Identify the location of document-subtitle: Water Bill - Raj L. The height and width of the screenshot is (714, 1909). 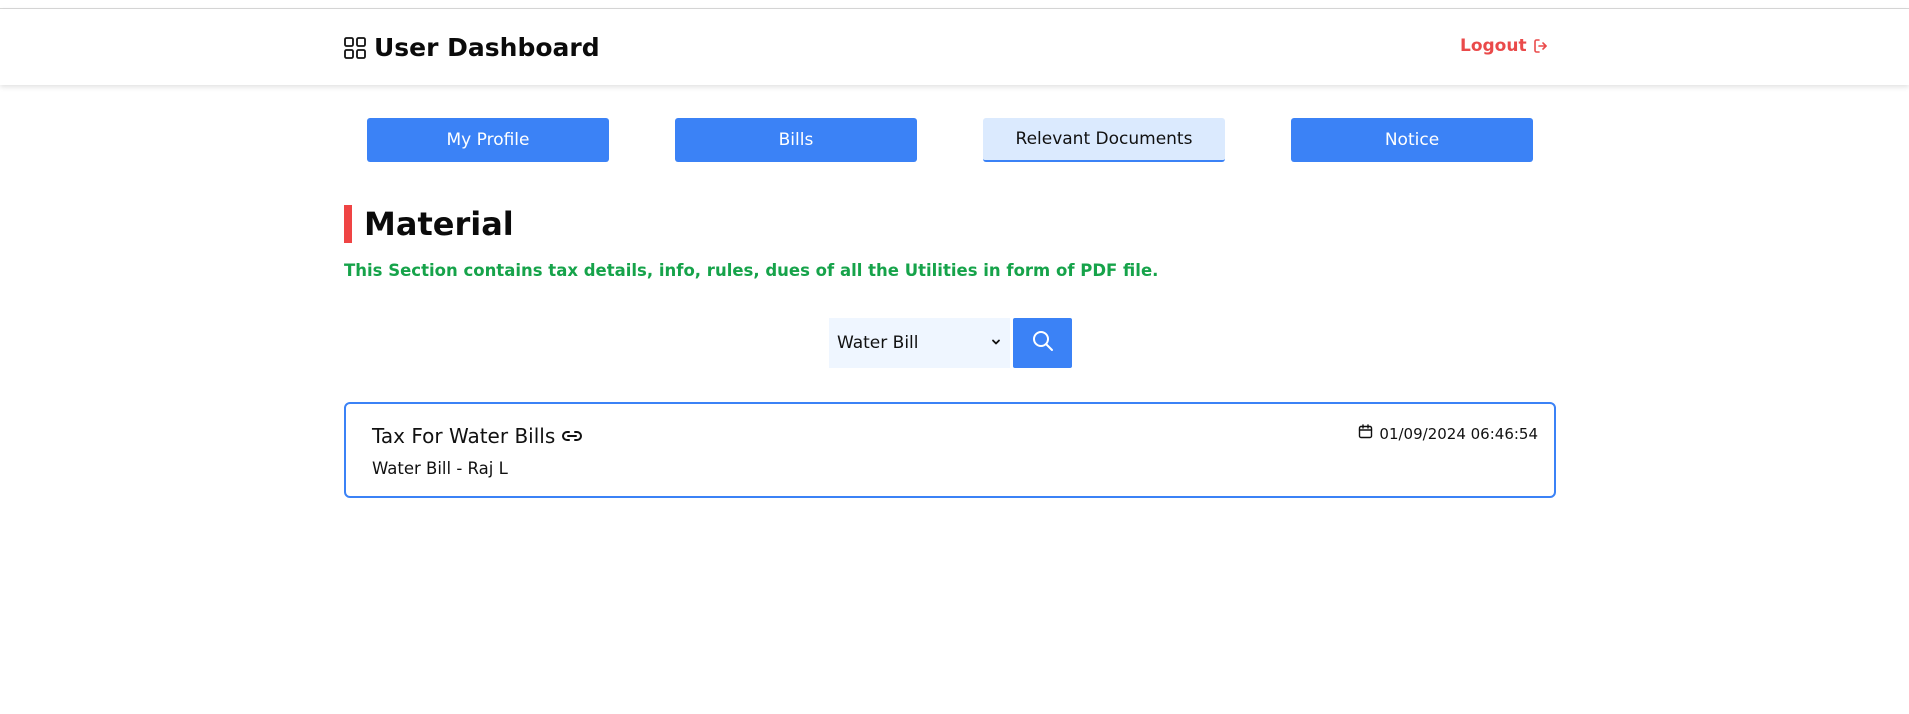
(440, 468).